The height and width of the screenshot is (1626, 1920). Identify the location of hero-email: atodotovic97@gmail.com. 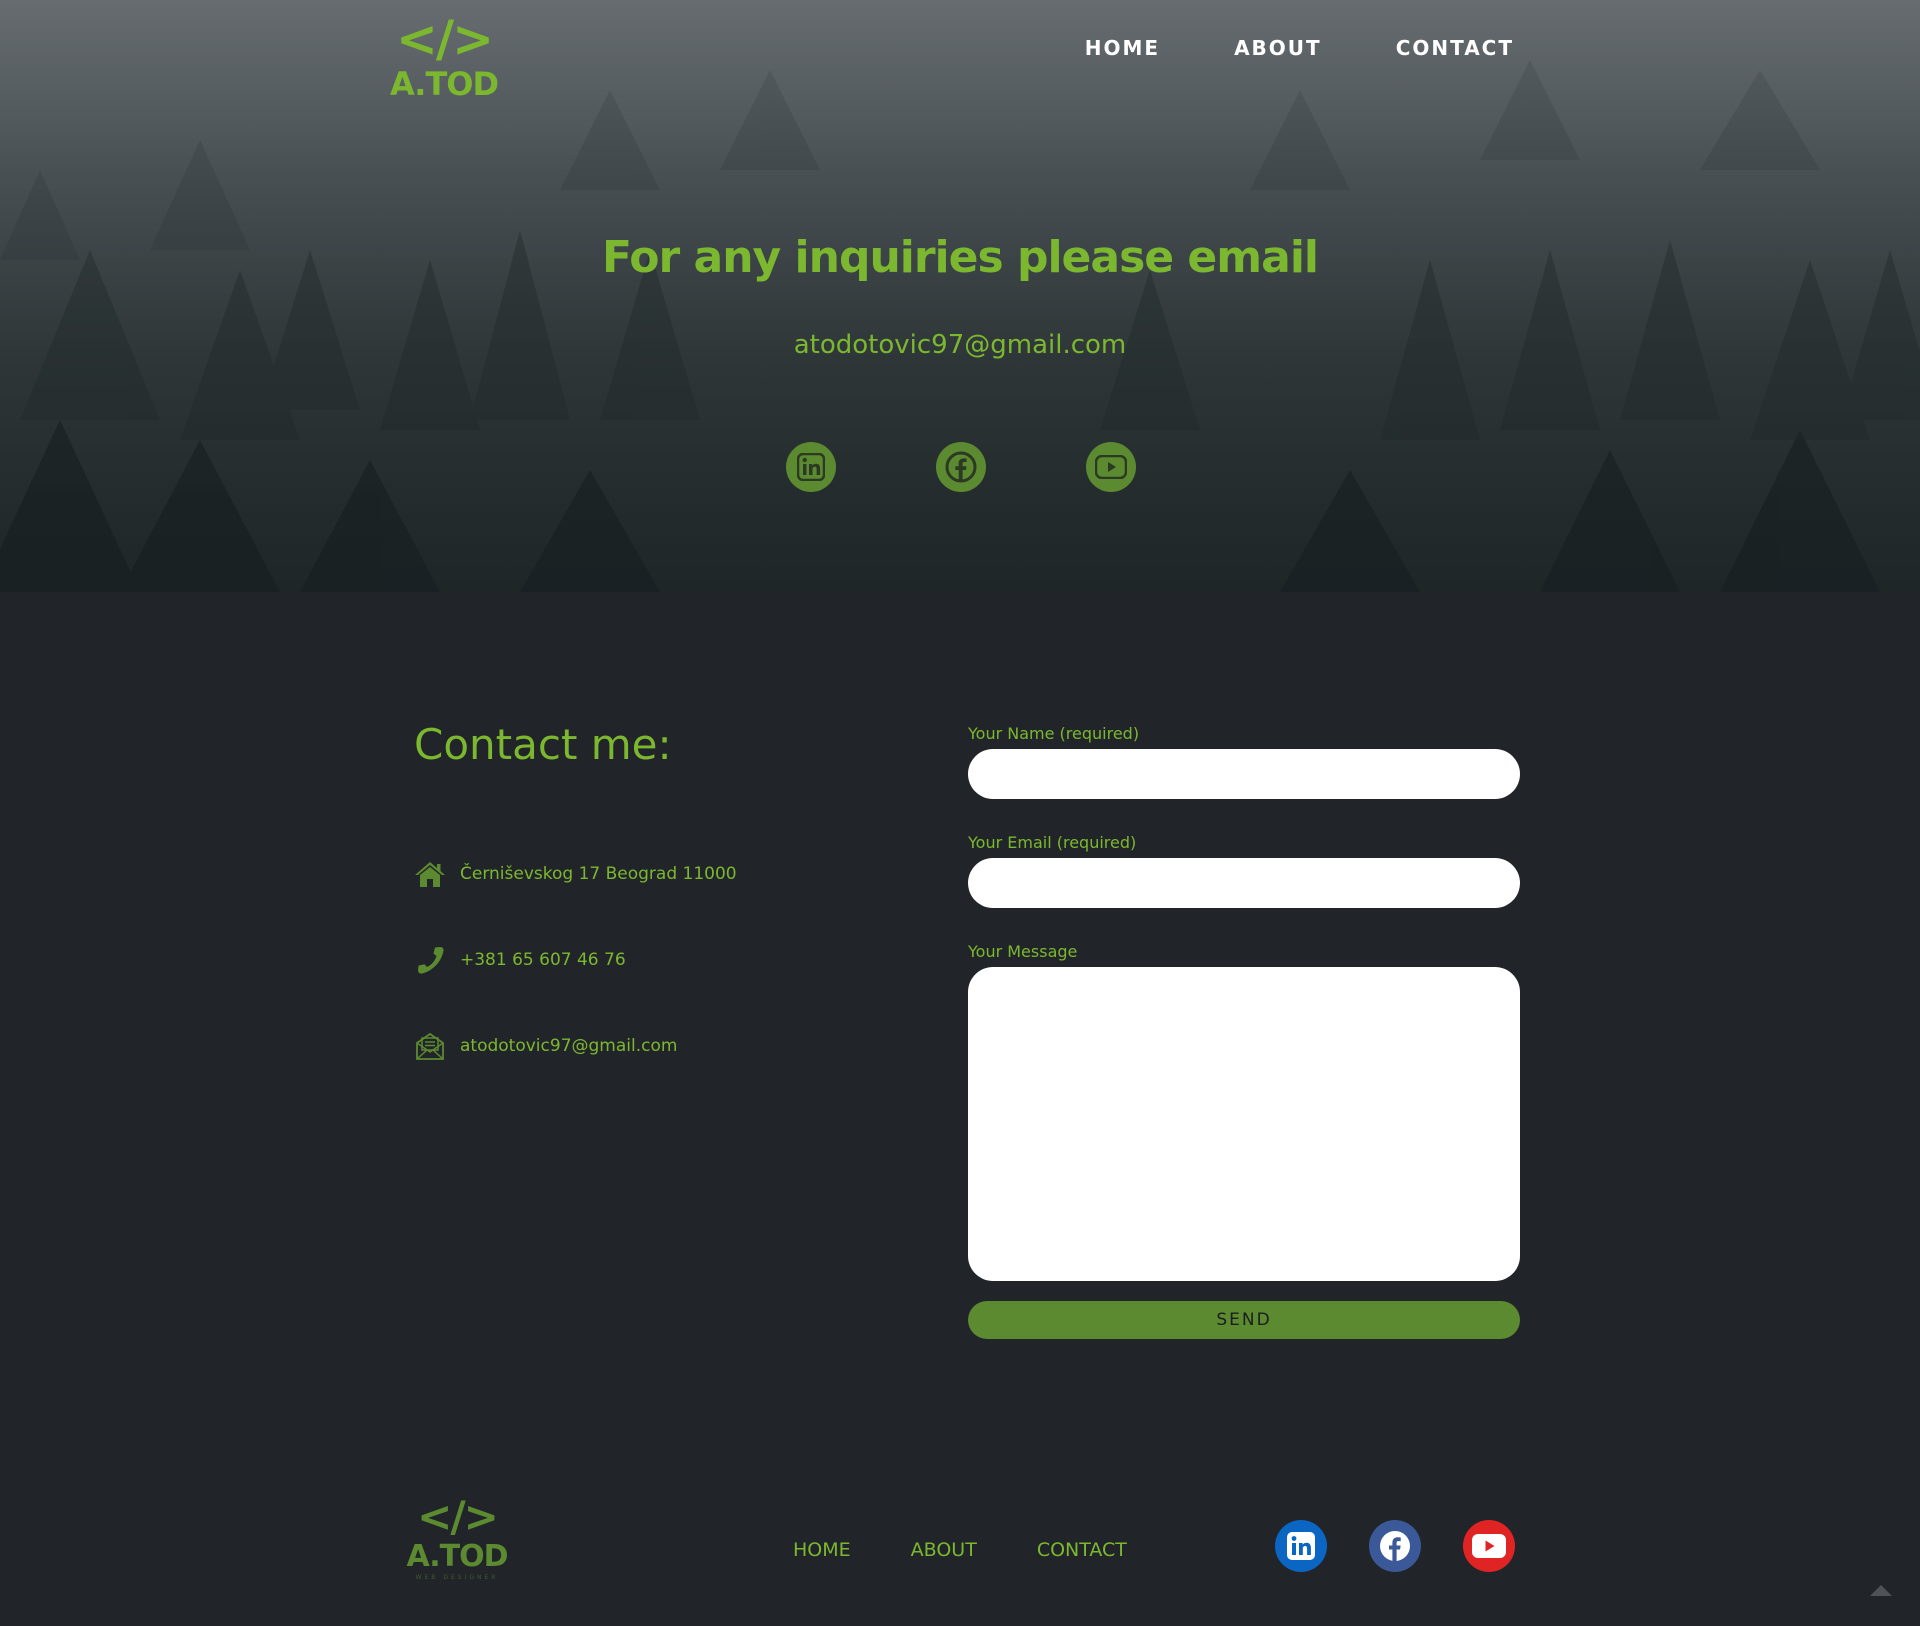
(960, 345).